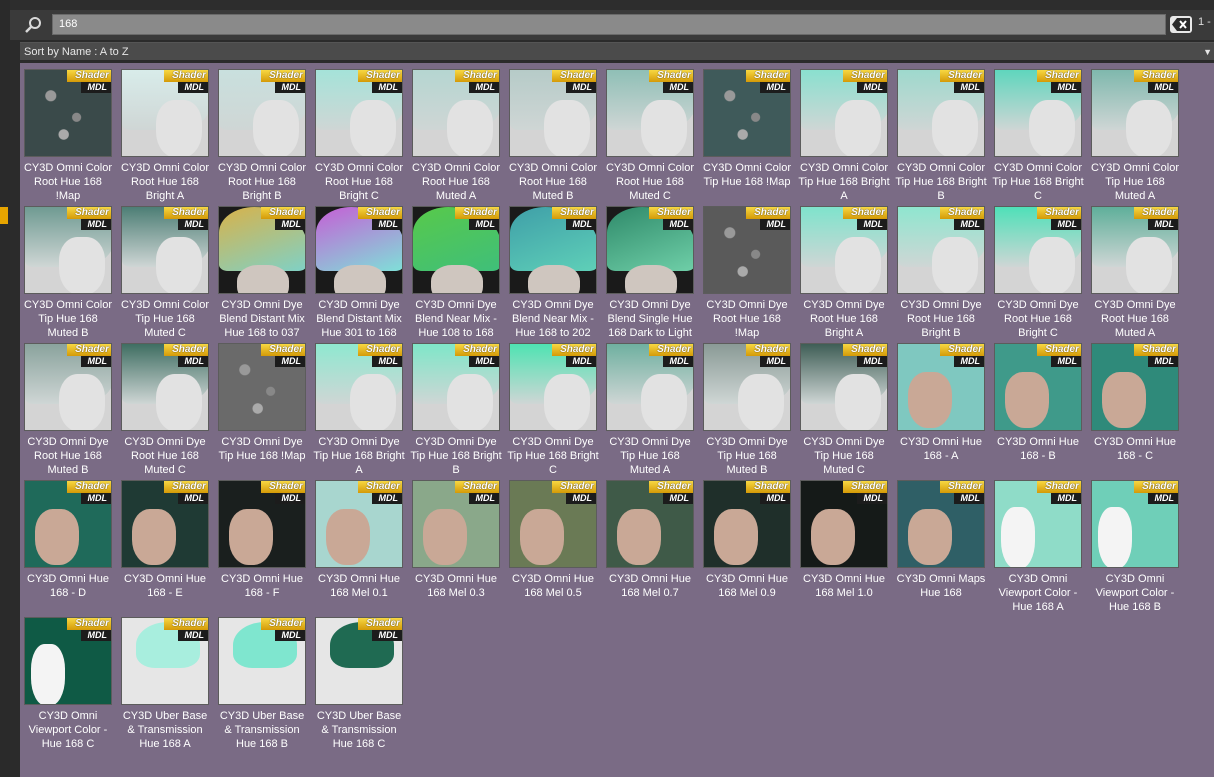  What do you see at coordinates (1038, 405) in the screenshot?
I see `asset-tile: Shader MDL CY3D Omni Hue 168 - B` at bounding box center [1038, 405].